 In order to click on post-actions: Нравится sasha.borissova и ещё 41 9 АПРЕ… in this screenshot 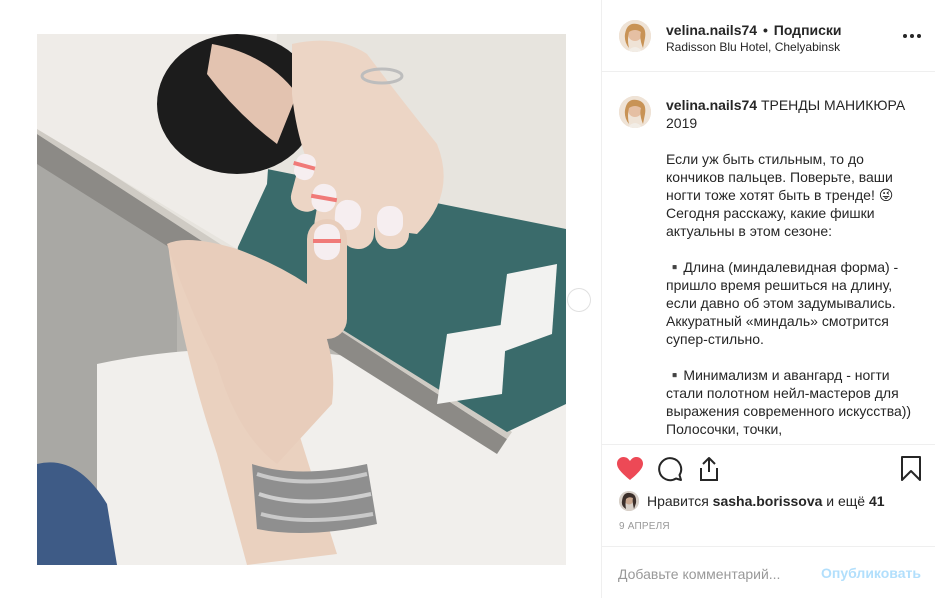, I will do `click(768, 521)`.